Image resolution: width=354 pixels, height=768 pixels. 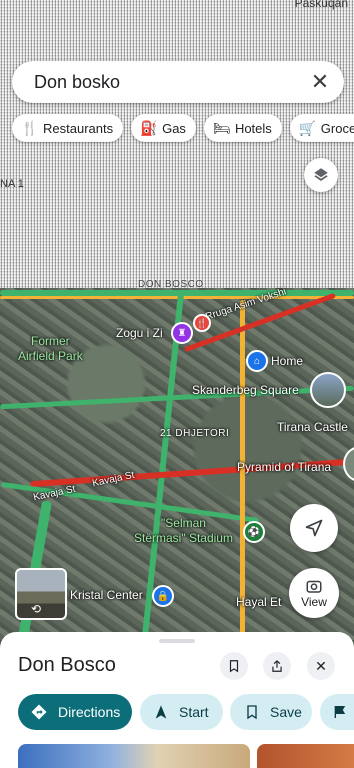 I want to click on layers-button, so click(x=321, y=175).